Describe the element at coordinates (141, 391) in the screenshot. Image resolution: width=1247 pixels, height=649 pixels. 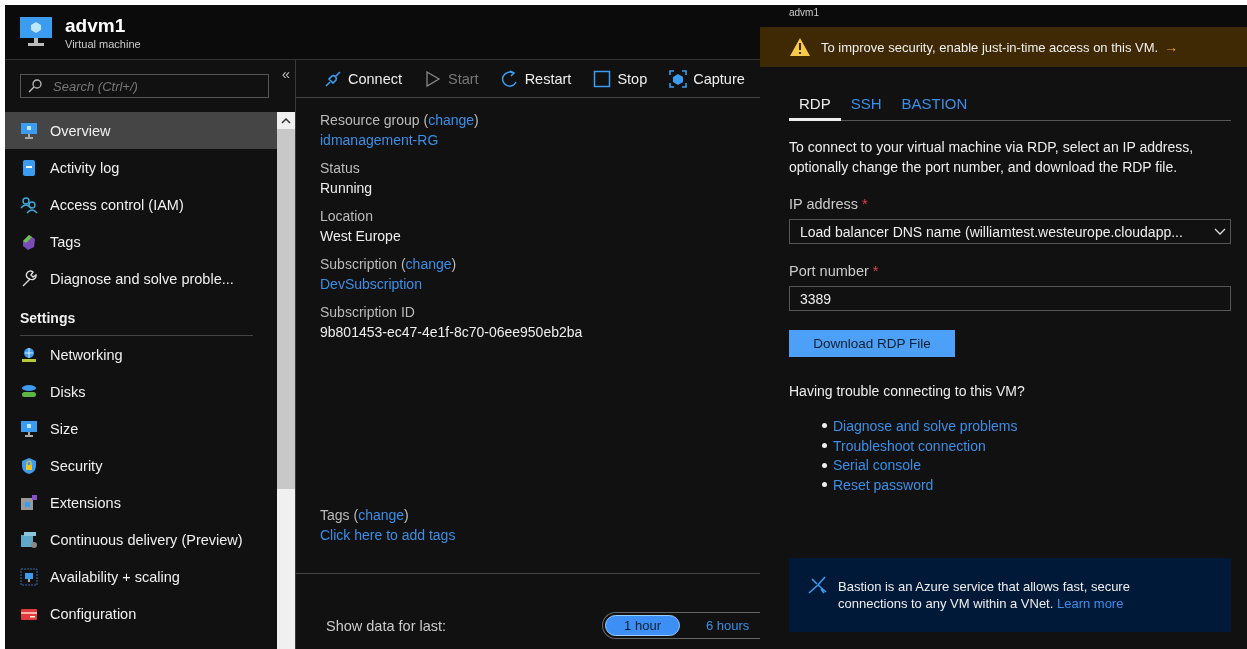
I see `sidebar-item: Disks` at that location.